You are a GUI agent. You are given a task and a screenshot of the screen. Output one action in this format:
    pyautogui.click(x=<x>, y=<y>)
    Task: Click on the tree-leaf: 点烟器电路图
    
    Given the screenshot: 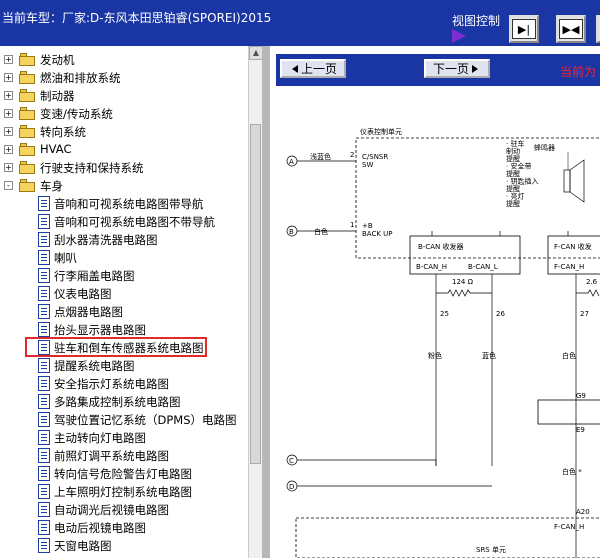 What is the action you would take?
    pyautogui.click(x=136, y=312)
    